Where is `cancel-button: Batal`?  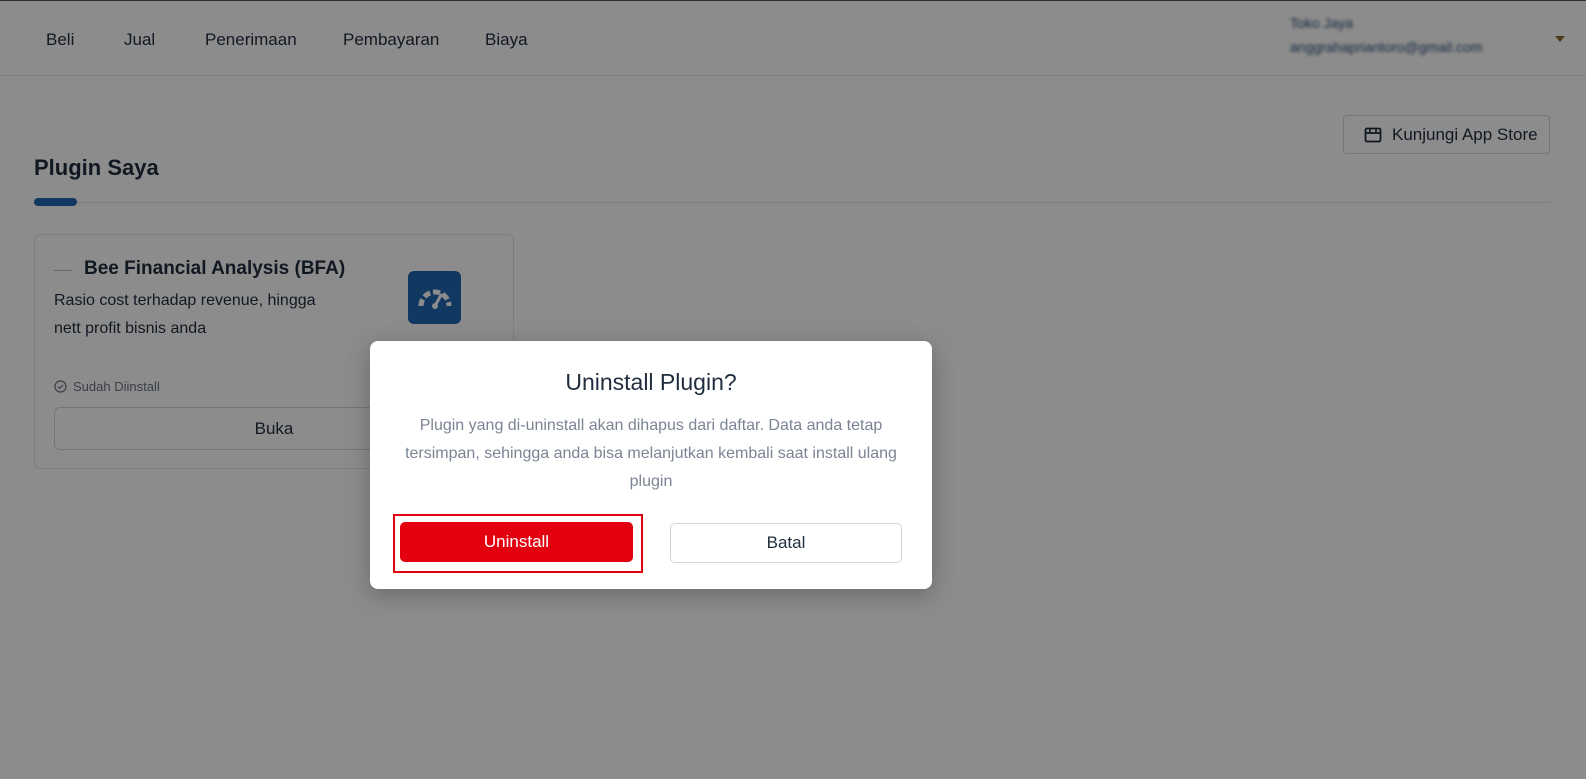
cancel-button: Batal is located at coordinates (786, 543).